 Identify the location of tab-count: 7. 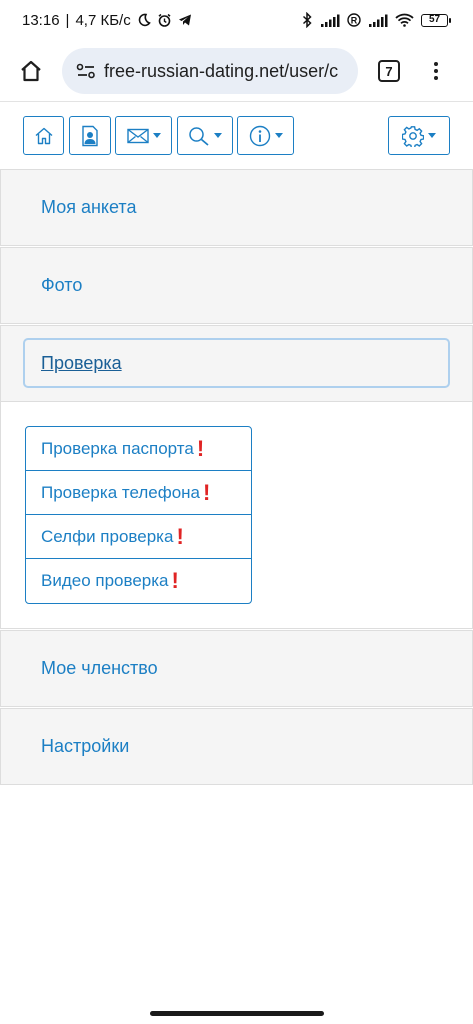
(389, 71).